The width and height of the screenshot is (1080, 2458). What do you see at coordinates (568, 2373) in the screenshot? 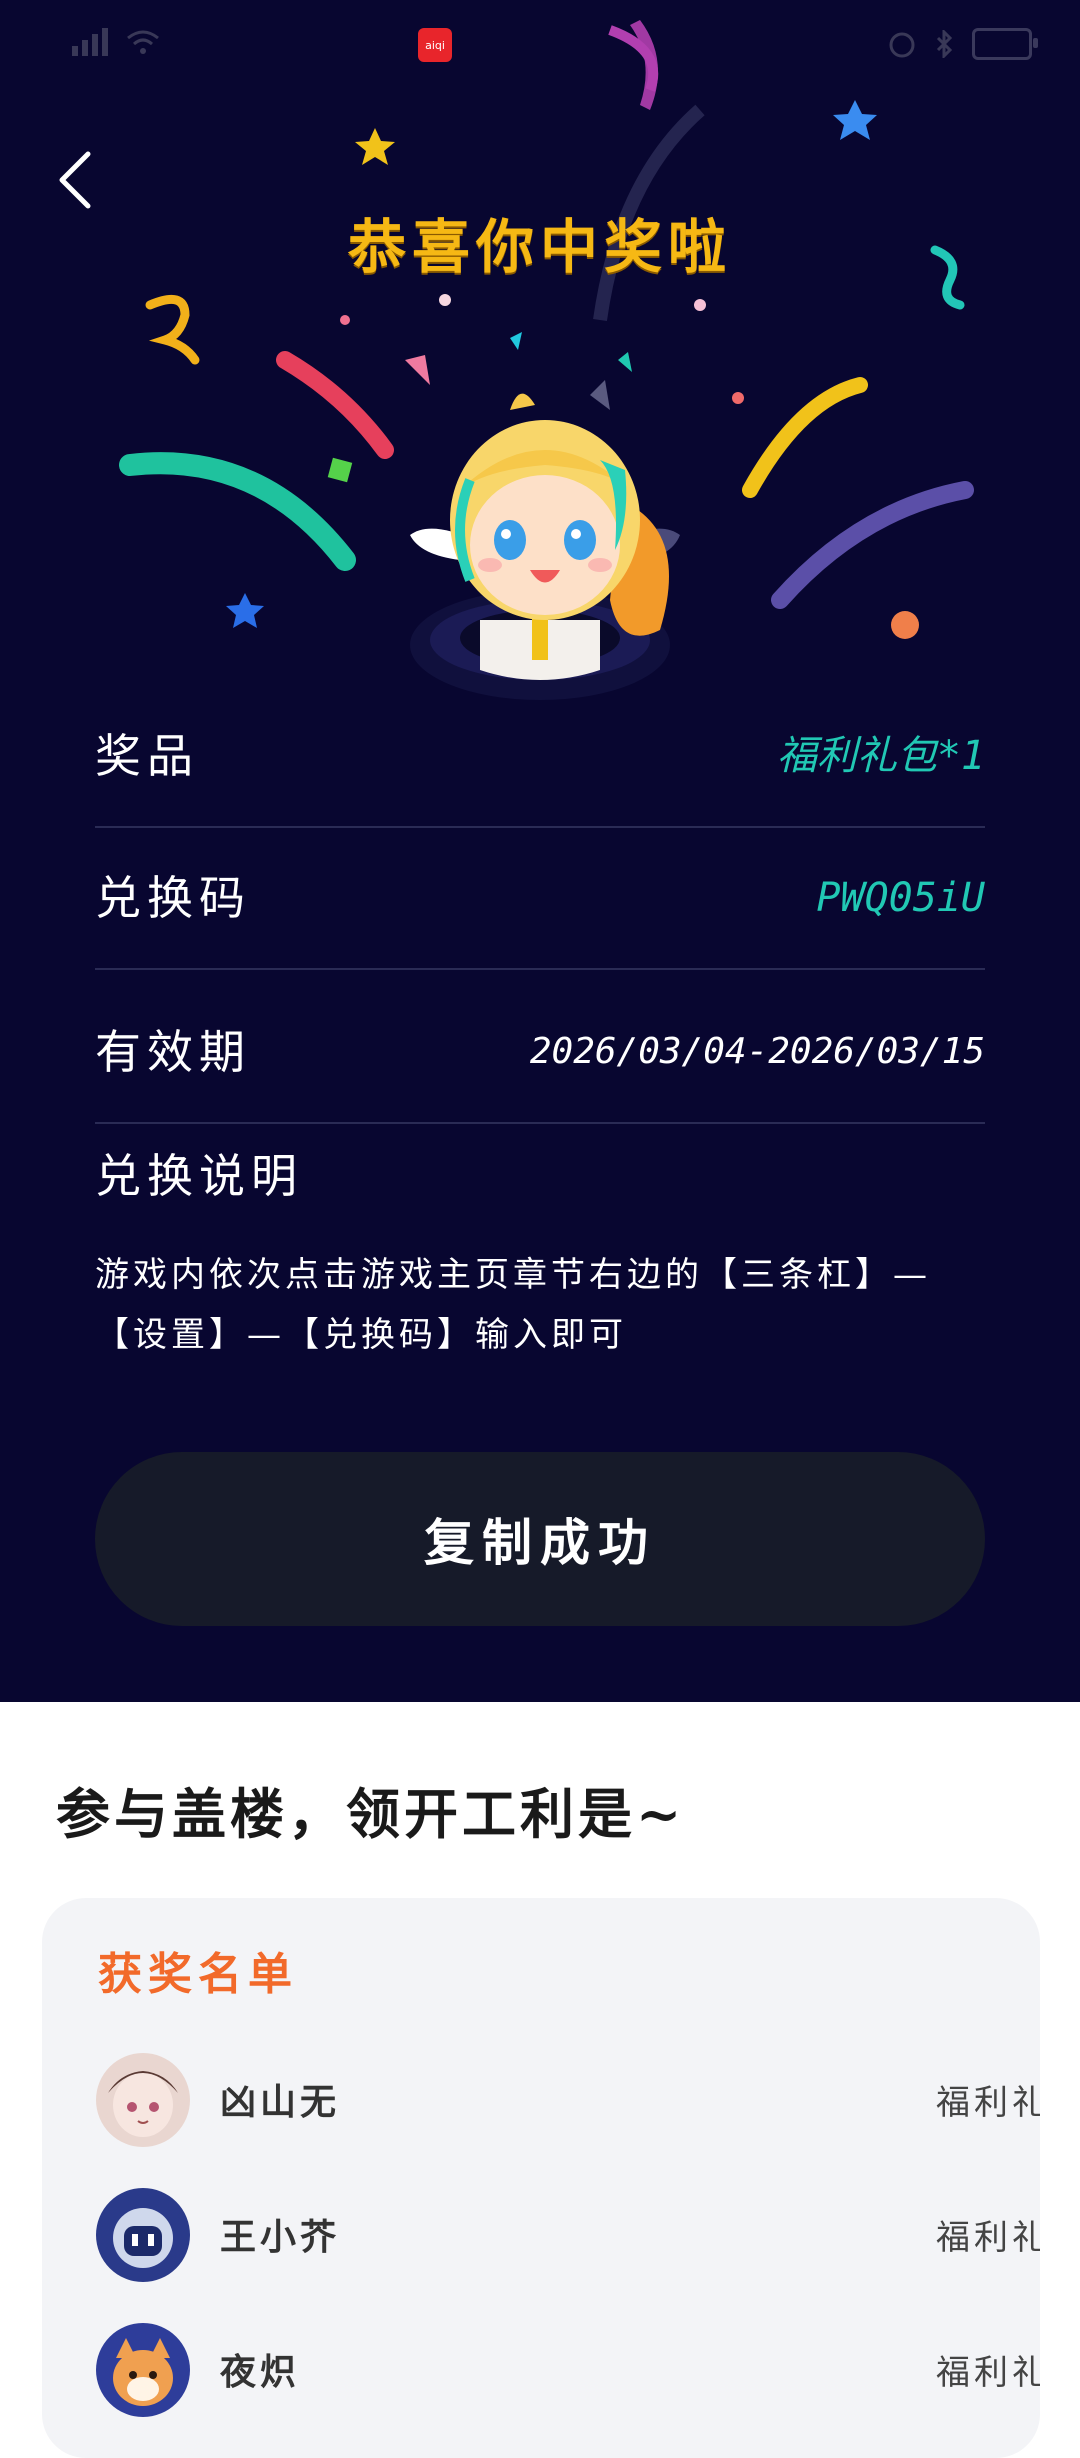
I see `winner-item: 夜炽 福利礼包` at bounding box center [568, 2373].